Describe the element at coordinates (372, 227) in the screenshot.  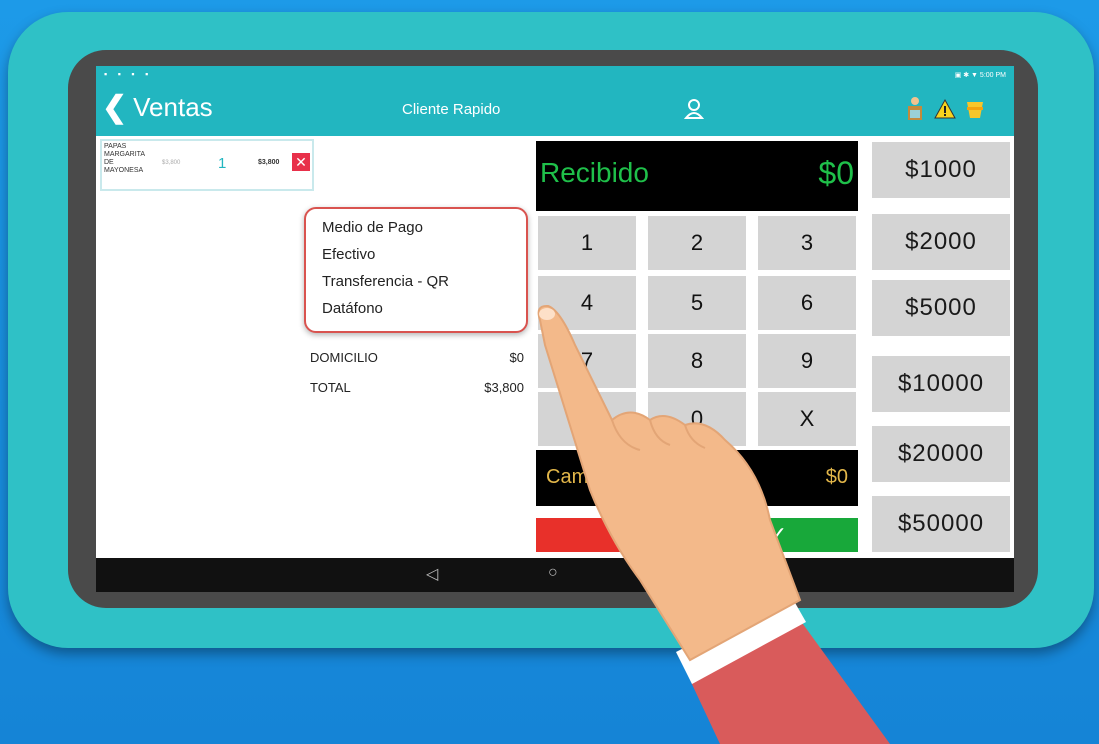
I see `payment-option-header: Medio de Pago` at that location.